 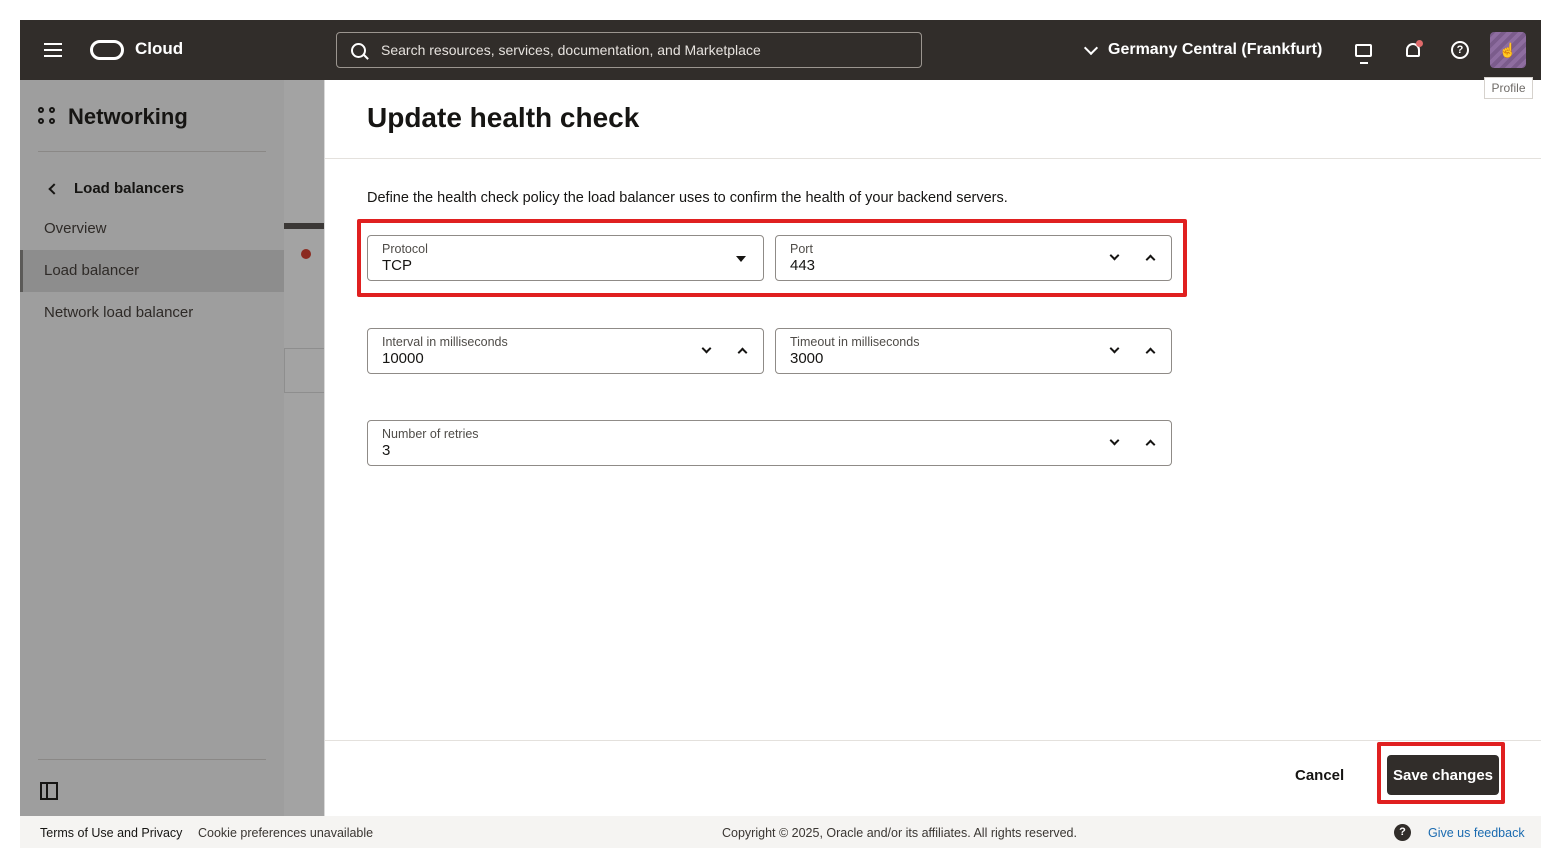 I want to click on chevron-down-icon, so click(x=1091, y=47).